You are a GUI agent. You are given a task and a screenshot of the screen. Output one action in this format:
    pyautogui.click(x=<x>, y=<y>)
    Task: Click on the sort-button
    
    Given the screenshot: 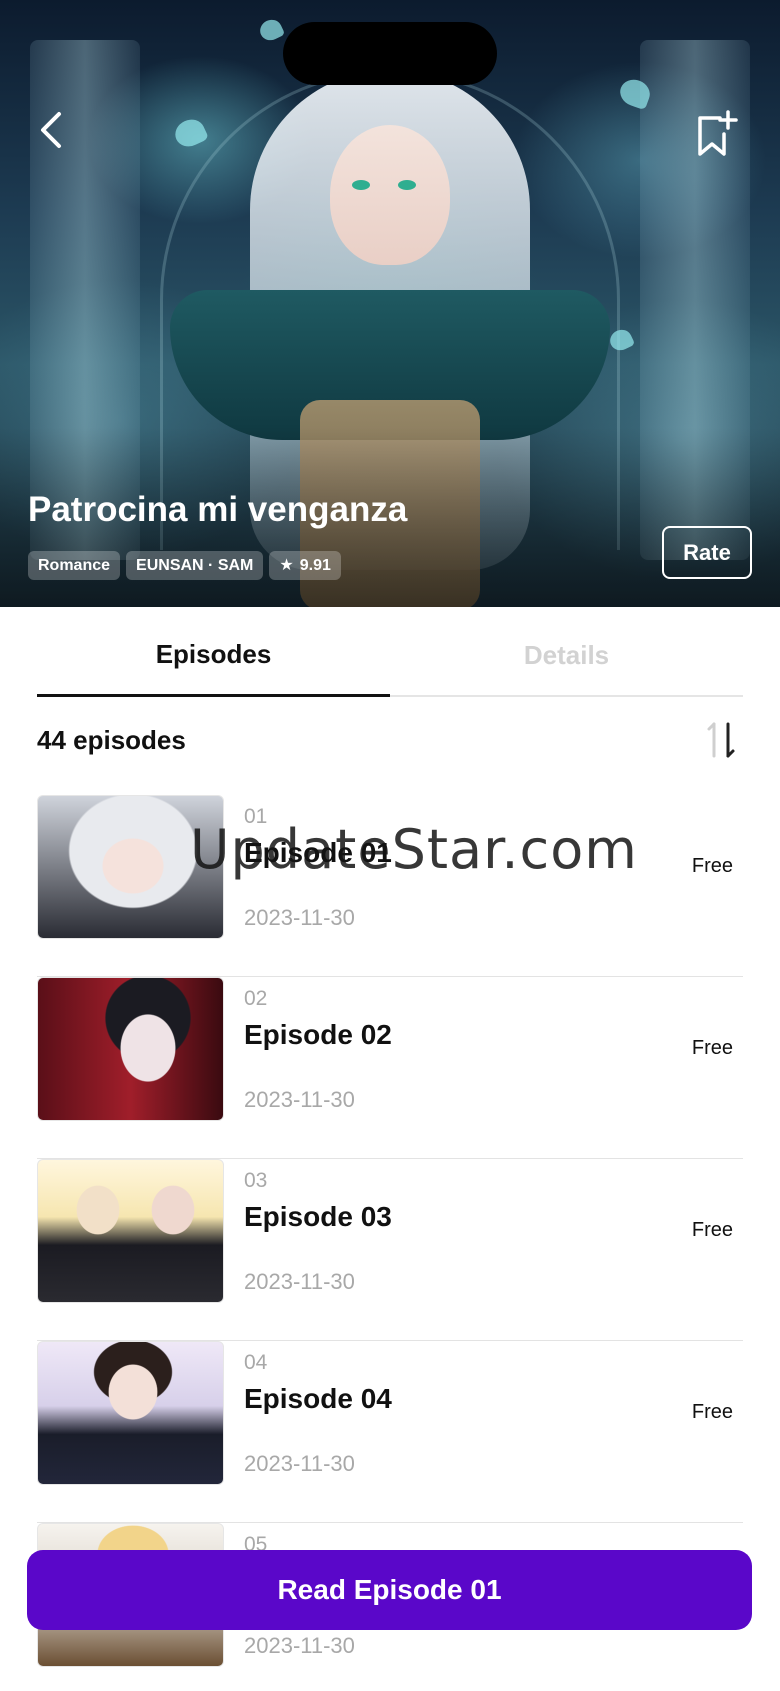 What is the action you would take?
    pyautogui.click(x=721, y=740)
    